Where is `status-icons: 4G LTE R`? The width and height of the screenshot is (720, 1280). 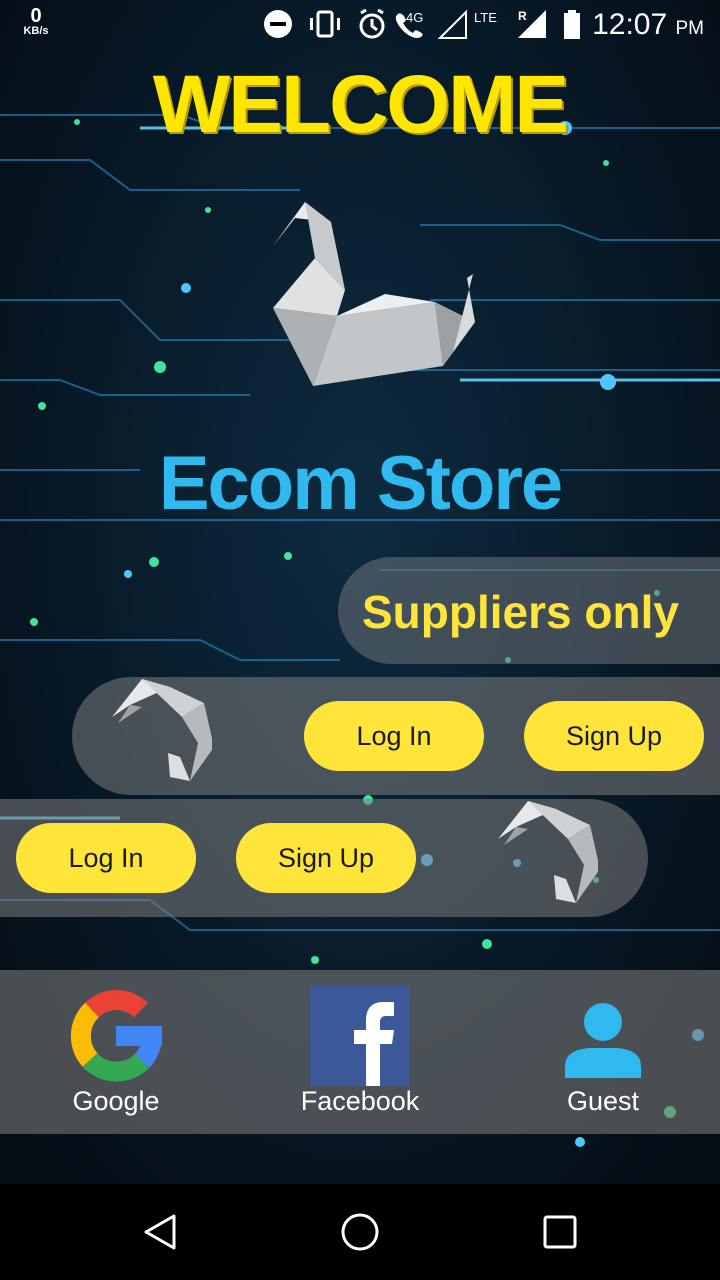
status-icons: 4G LTE R is located at coordinates (422, 23).